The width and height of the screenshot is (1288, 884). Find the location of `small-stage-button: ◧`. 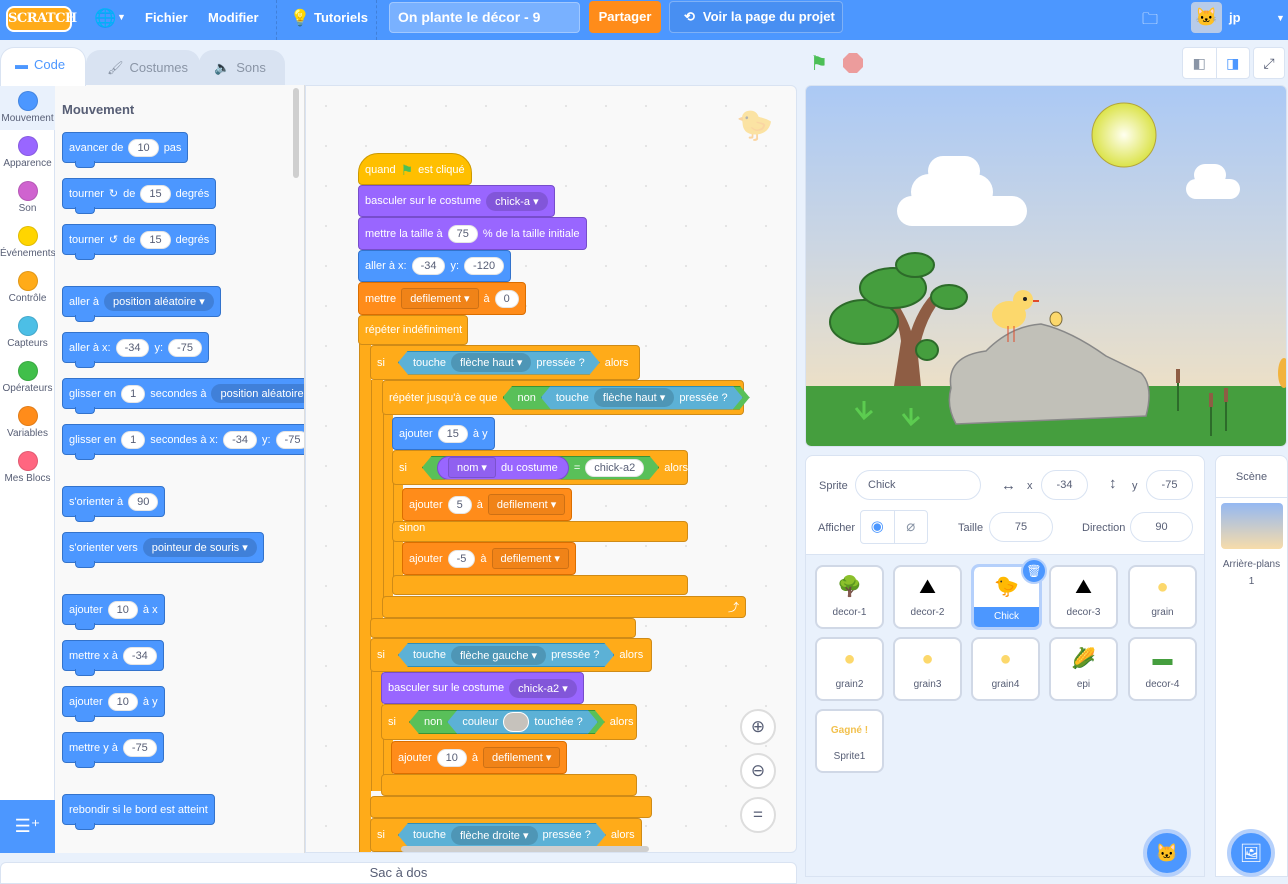

small-stage-button: ◧ is located at coordinates (1199, 63).